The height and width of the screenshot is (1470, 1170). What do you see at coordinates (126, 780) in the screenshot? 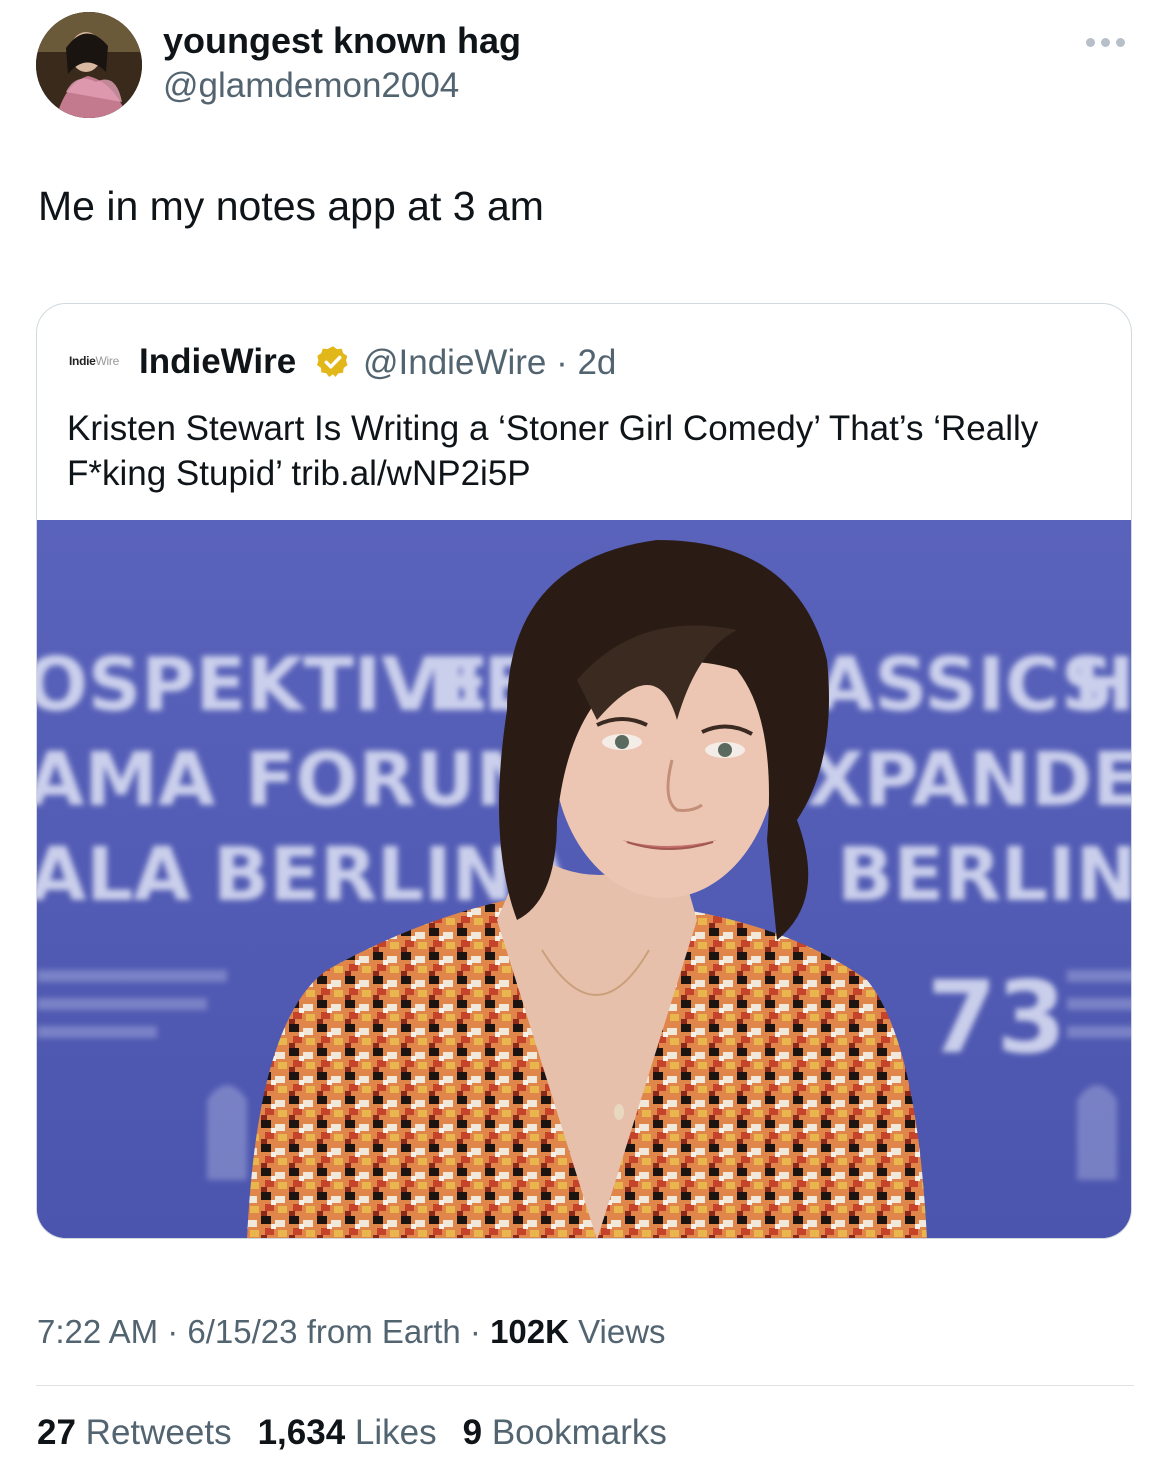
I see `backdrop-text: AMA` at bounding box center [126, 780].